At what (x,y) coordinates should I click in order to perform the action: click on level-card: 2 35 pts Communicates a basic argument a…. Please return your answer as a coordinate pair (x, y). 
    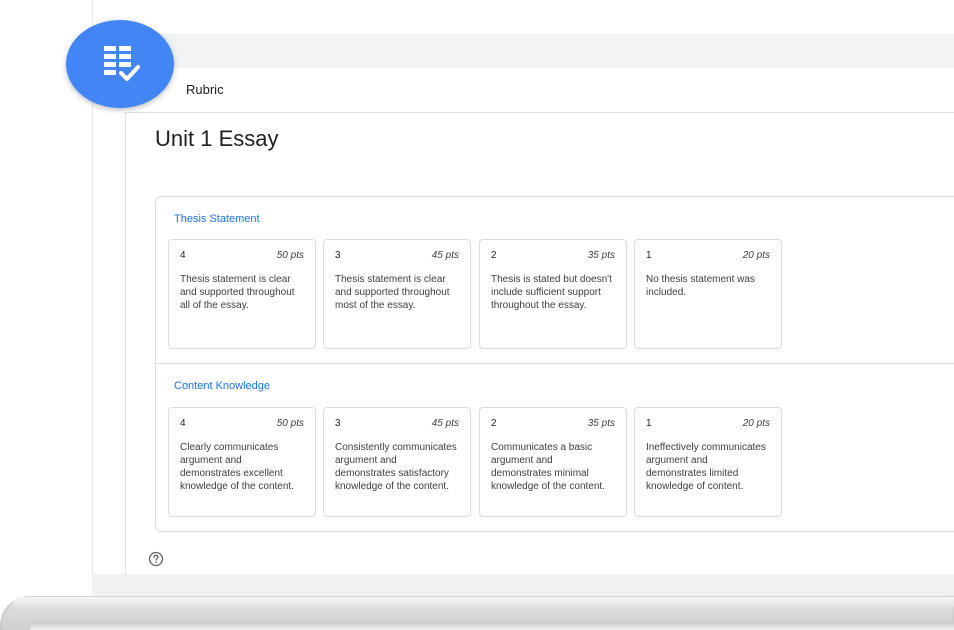
    Looking at the image, I should click on (553, 462).